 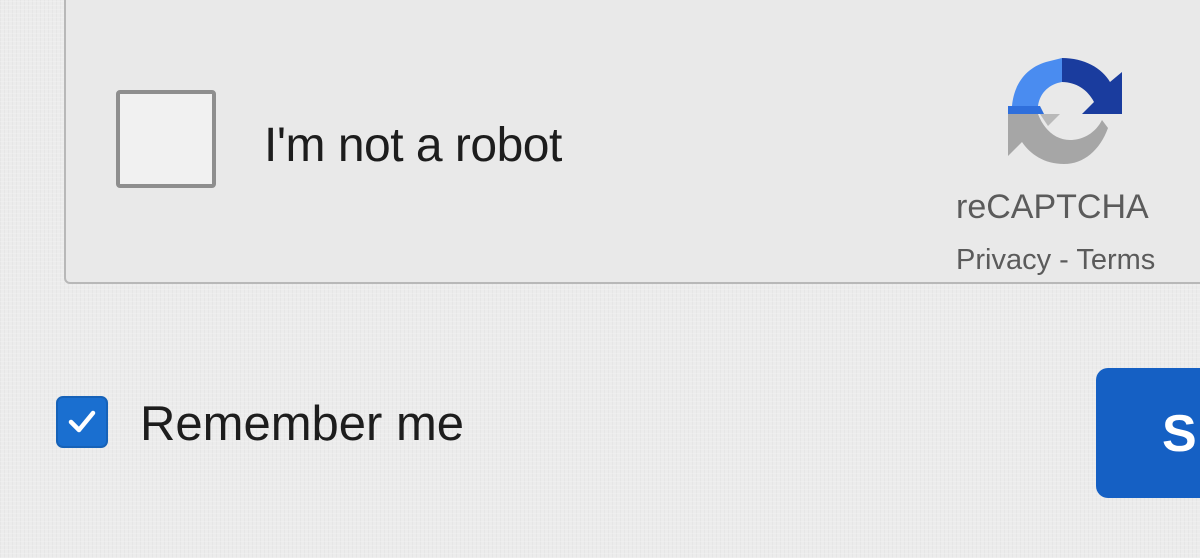 I want to click on recaptcha-logo-icon, so click(x=1065, y=111).